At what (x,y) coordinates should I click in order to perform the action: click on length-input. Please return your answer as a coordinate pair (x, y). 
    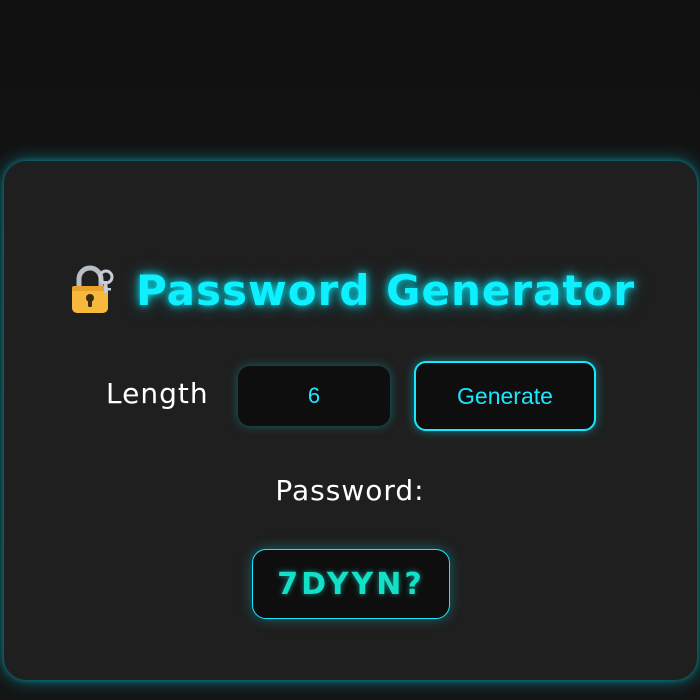
    Looking at the image, I should click on (314, 396).